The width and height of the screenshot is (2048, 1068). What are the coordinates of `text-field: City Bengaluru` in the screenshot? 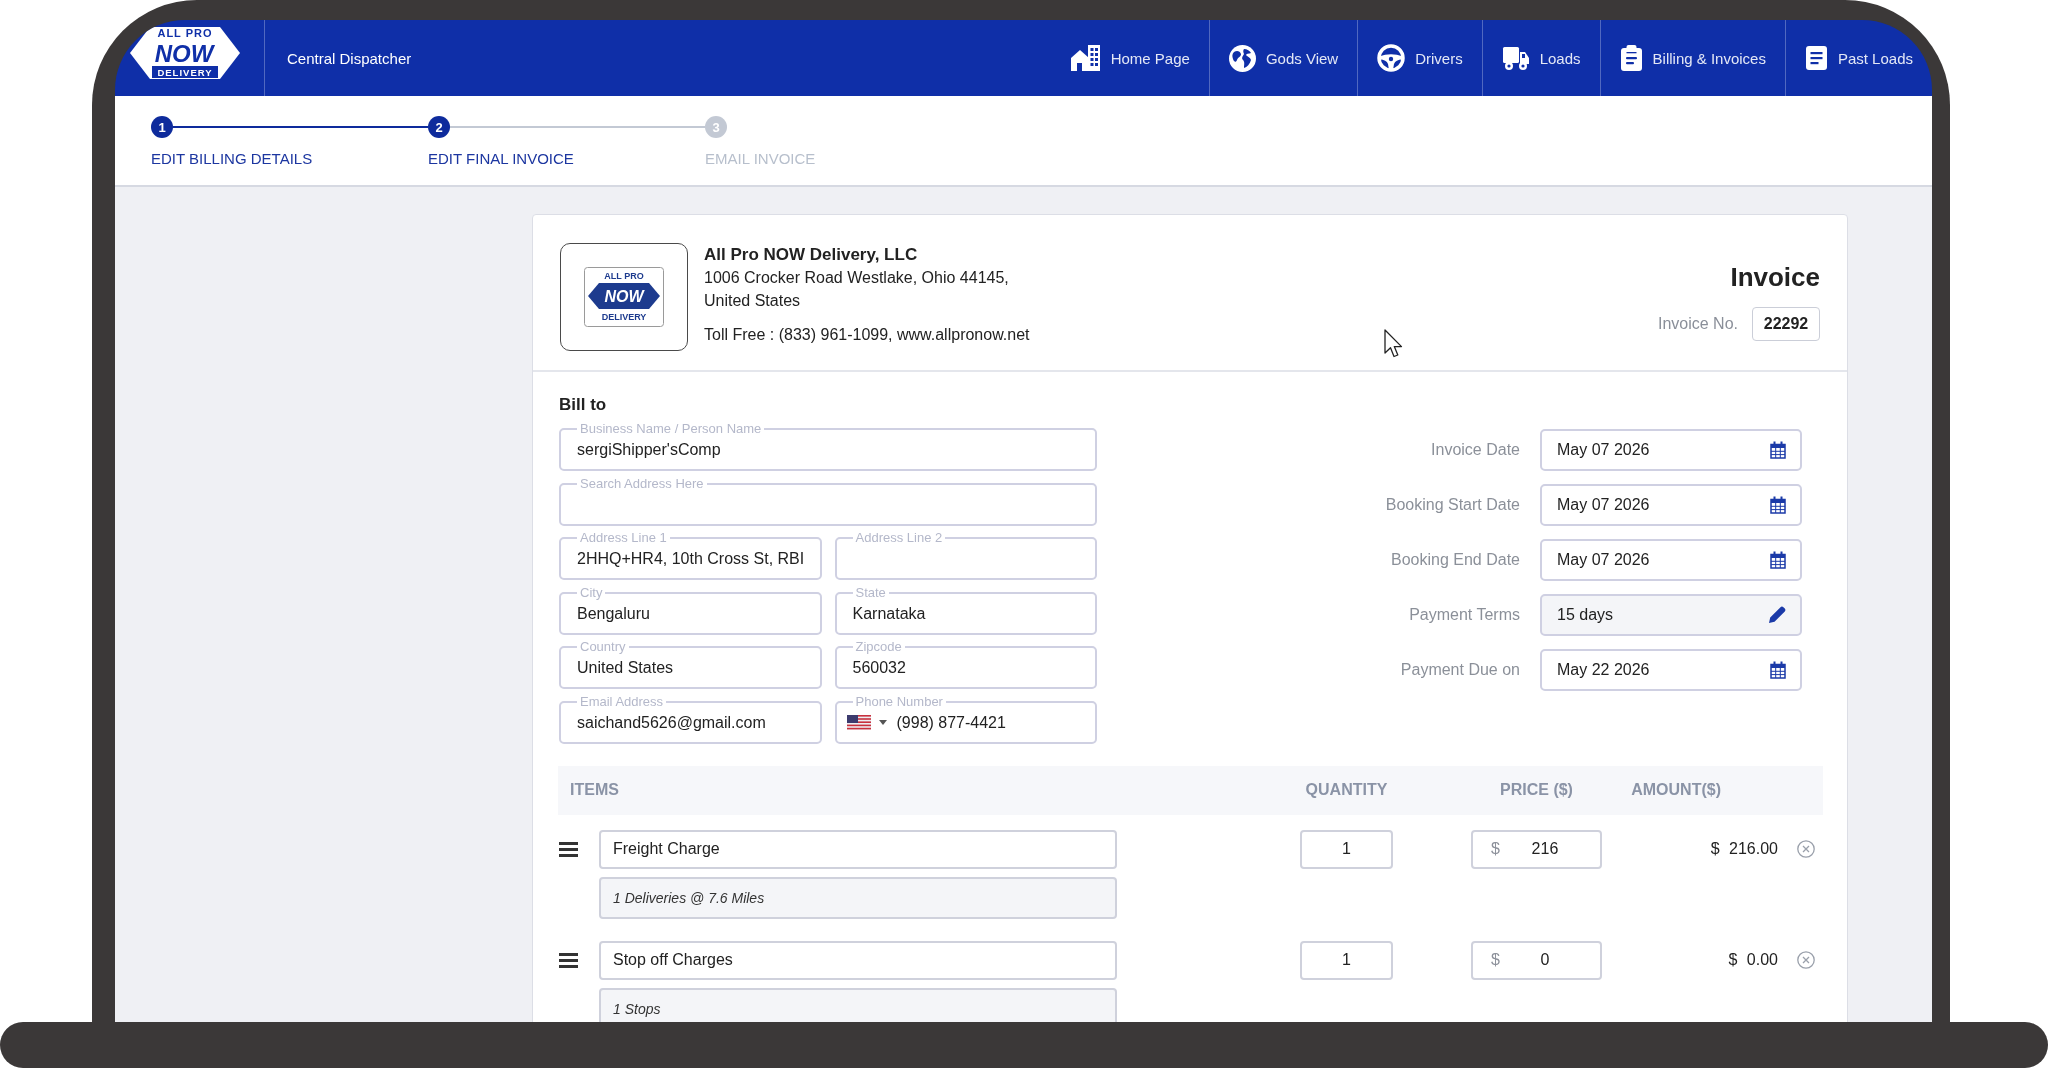 It's located at (690, 610).